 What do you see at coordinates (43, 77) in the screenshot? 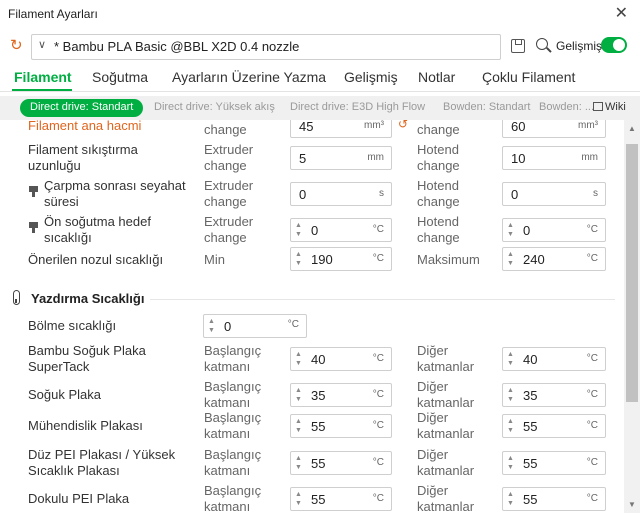
I see `tab-filament: Filament` at bounding box center [43, 77].